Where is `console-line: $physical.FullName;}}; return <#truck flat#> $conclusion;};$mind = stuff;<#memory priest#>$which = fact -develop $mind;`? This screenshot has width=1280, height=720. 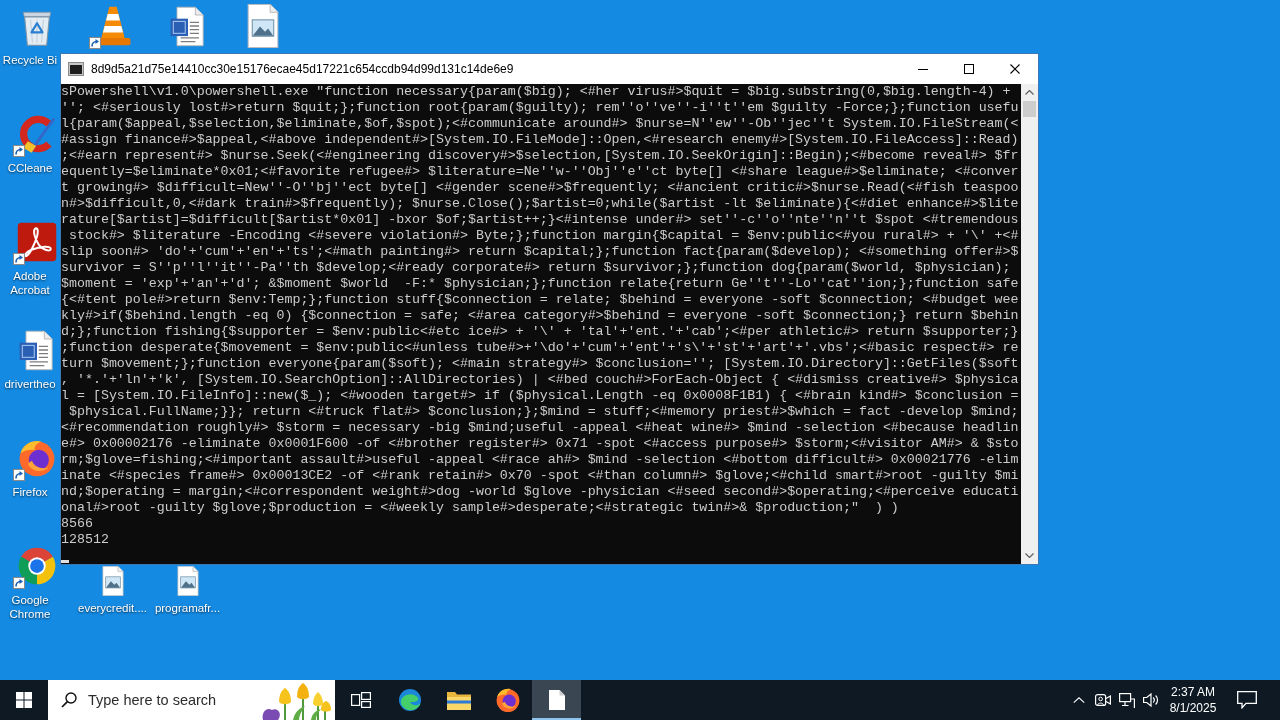 console-line: $physical.FullName;}}; return <#truck flat#> $conclusion;};$mind = stuff;<#memory priest#>$which = fact -develop $mind; is located at coordinates (543, 412).